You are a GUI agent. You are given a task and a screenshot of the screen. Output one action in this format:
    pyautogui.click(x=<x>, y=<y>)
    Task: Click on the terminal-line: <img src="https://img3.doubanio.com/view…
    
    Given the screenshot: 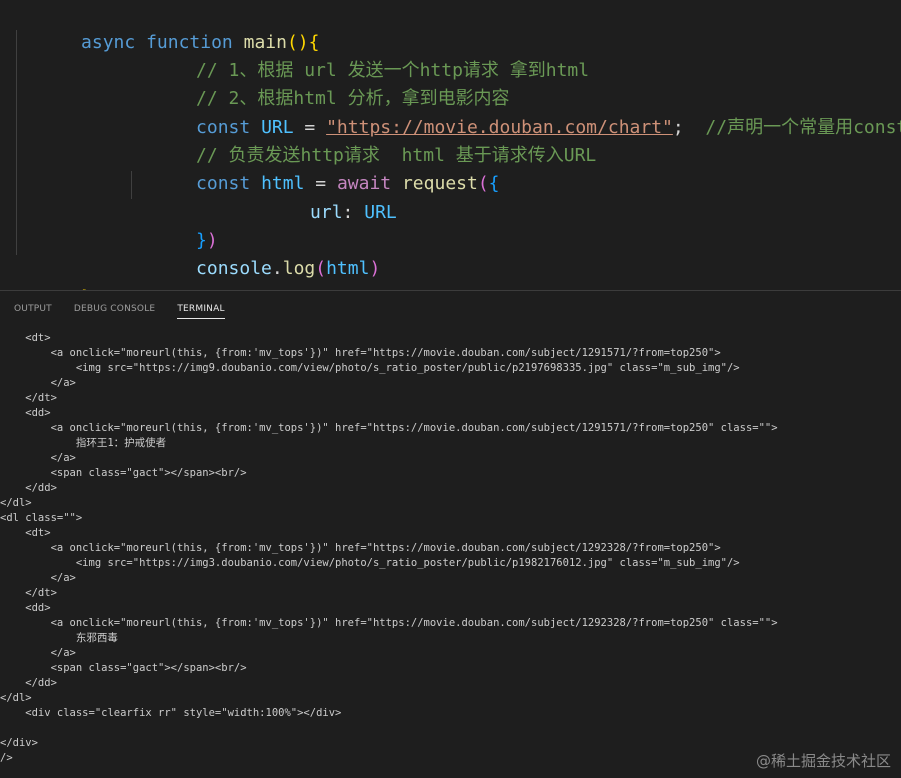 What is the action you would take?
    pyautogui.click(x=370, y=563)
    